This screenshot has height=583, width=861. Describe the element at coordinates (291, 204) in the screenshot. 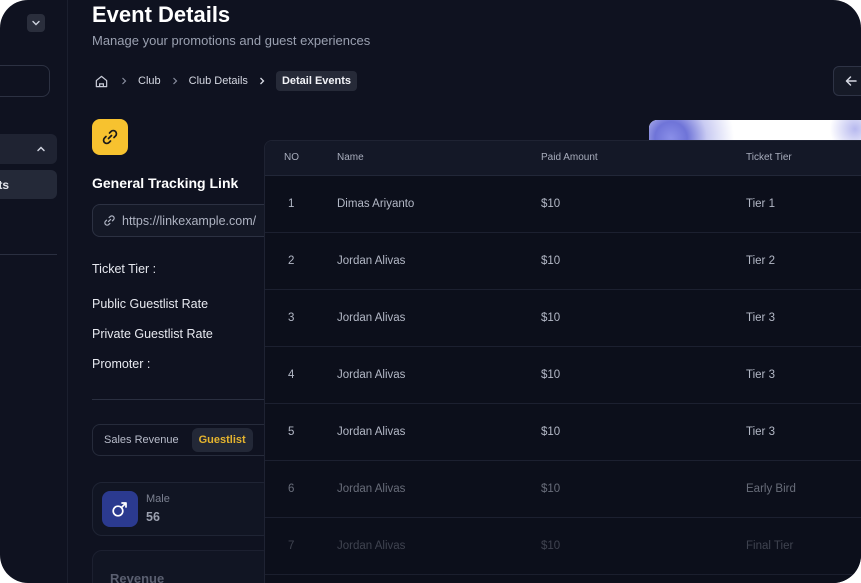

I see `cell-no: 1` at that location.